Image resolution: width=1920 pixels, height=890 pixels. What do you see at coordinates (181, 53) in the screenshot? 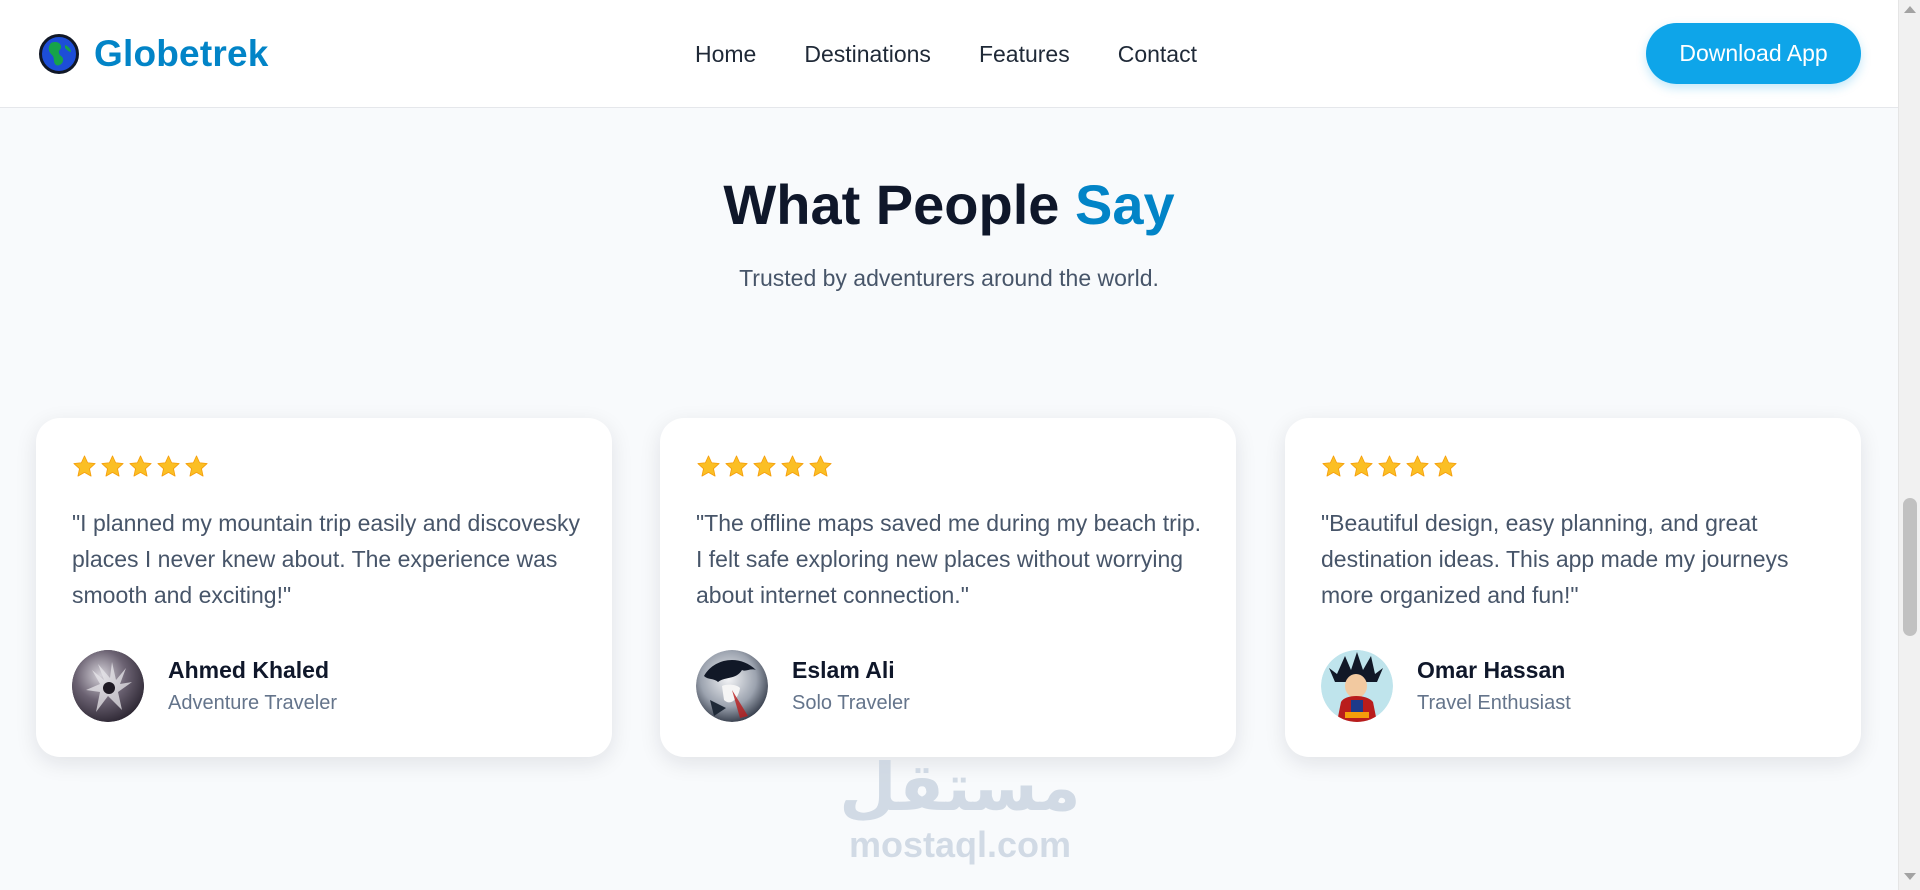
I see `brand-name: Globetrek` at bounding box center [181, 53].